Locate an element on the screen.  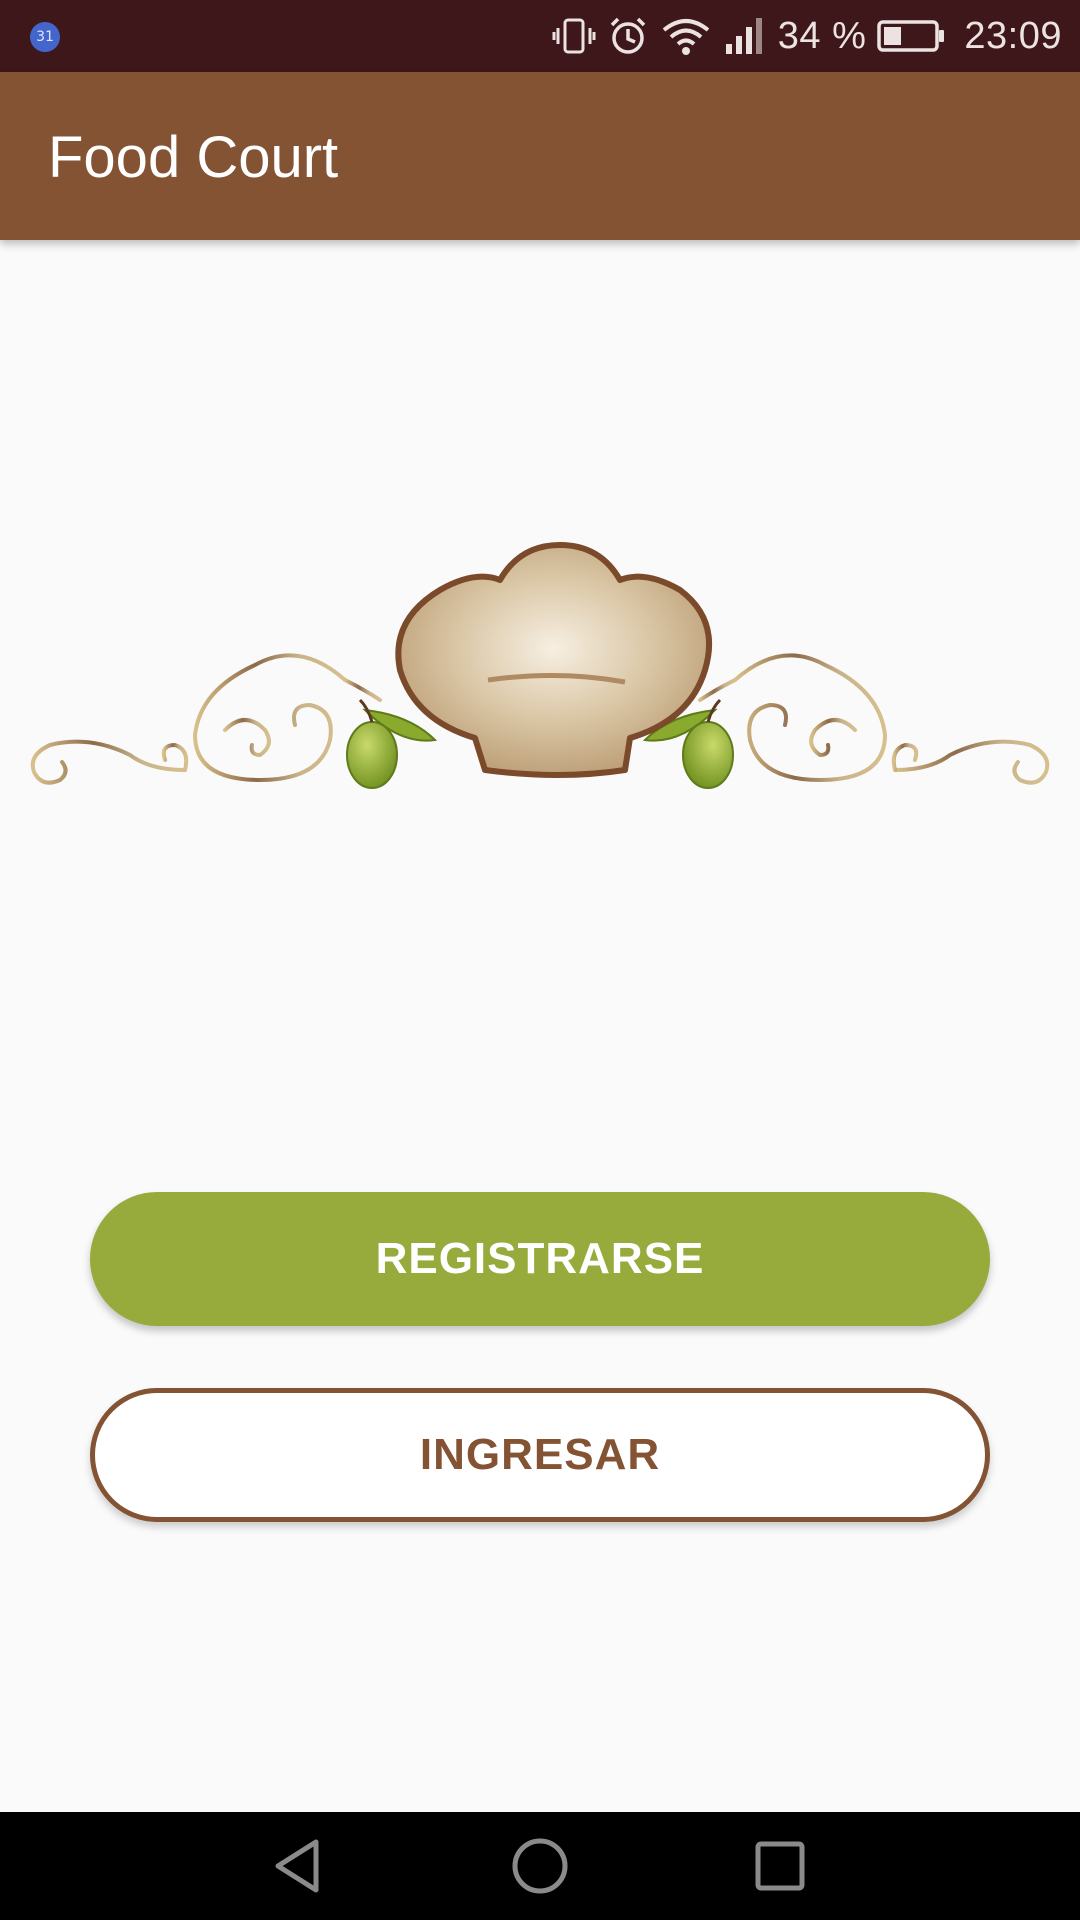
app-title: Food Court is located at coordinates (193, 157).